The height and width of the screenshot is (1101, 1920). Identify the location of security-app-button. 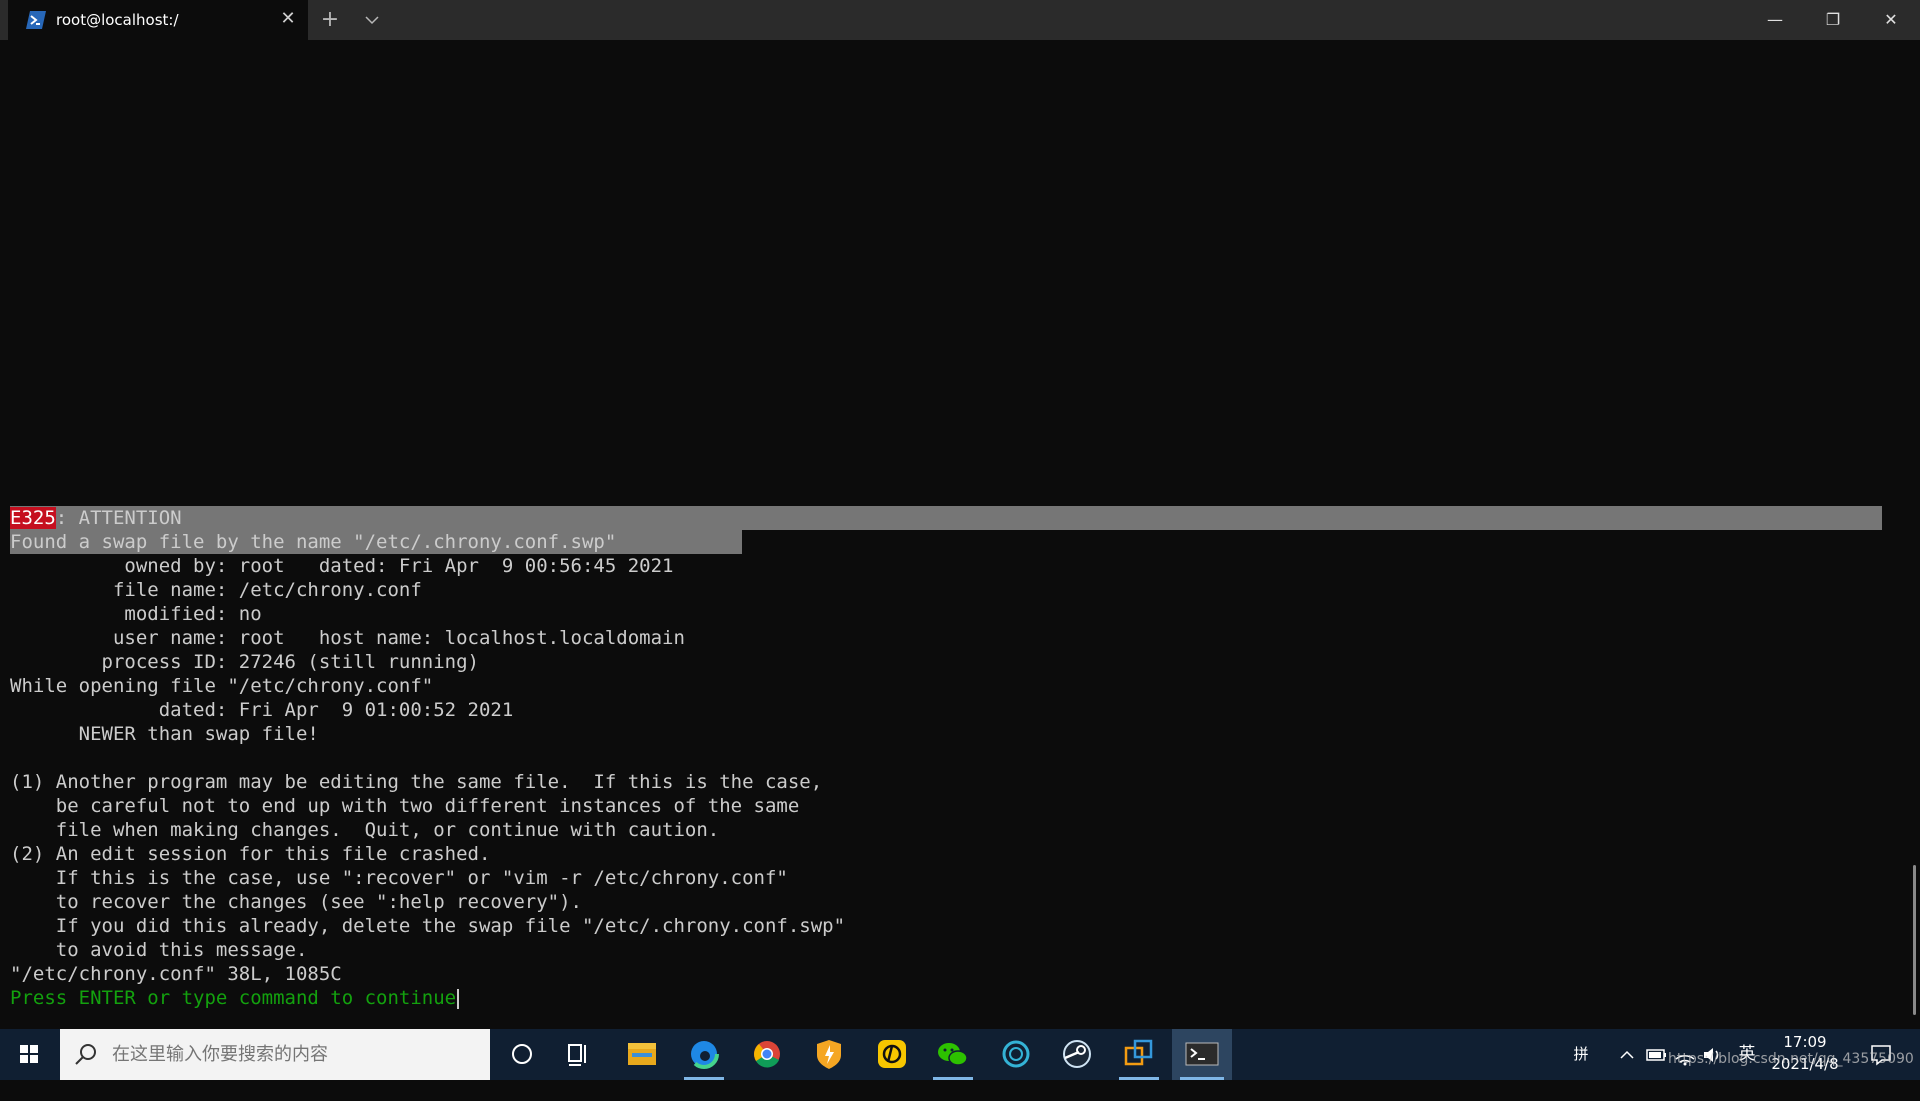
(829, 1054).